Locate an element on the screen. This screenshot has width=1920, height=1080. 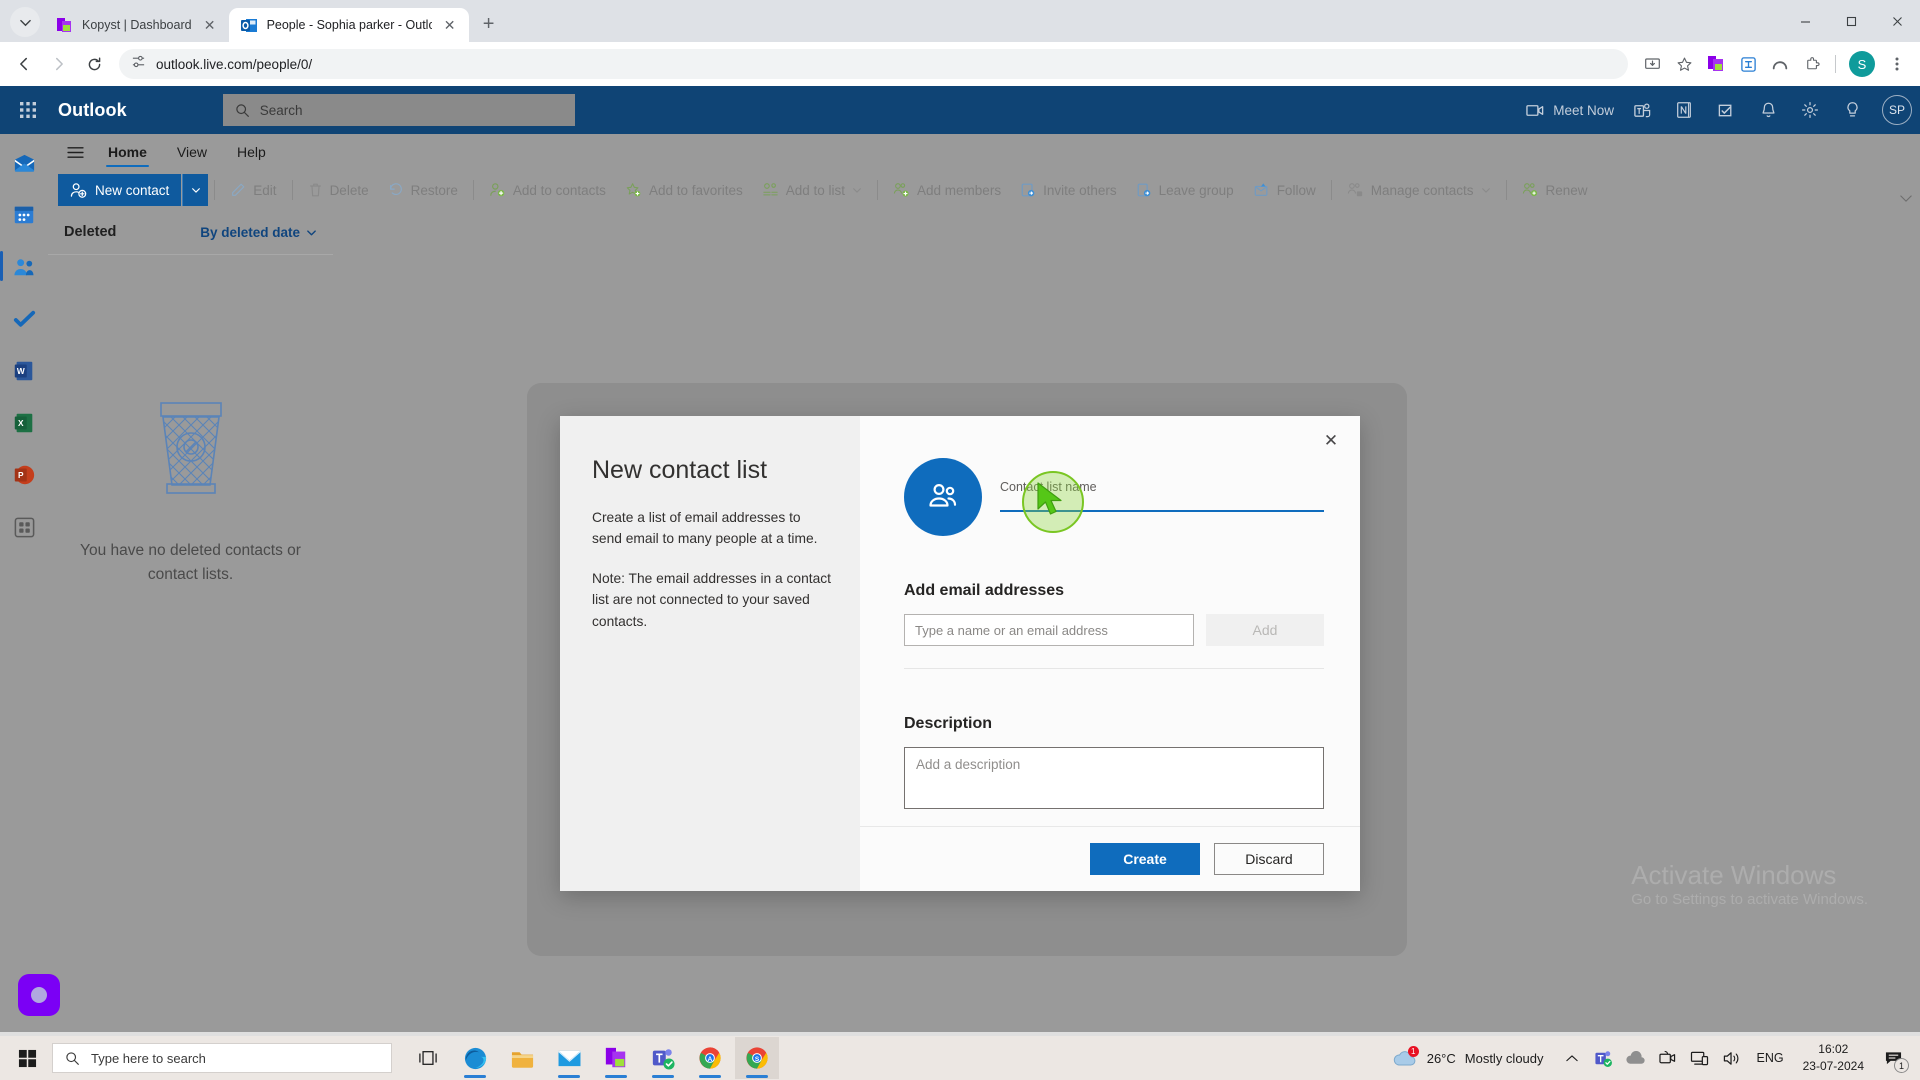
leave-group-icon is located at coordinates (1143, 190).